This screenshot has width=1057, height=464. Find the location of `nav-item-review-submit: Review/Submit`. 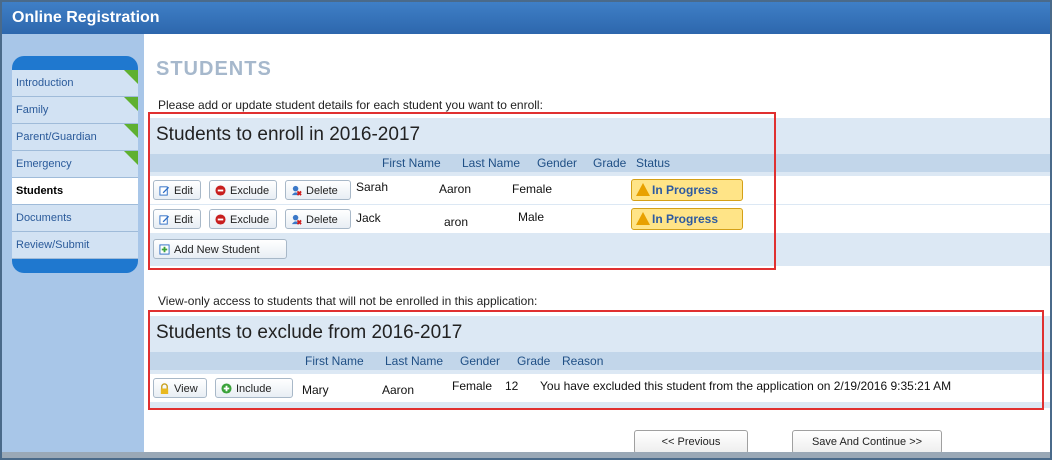

nav-item-review-submit: Review/Submit is located at coordinates (75, 245).